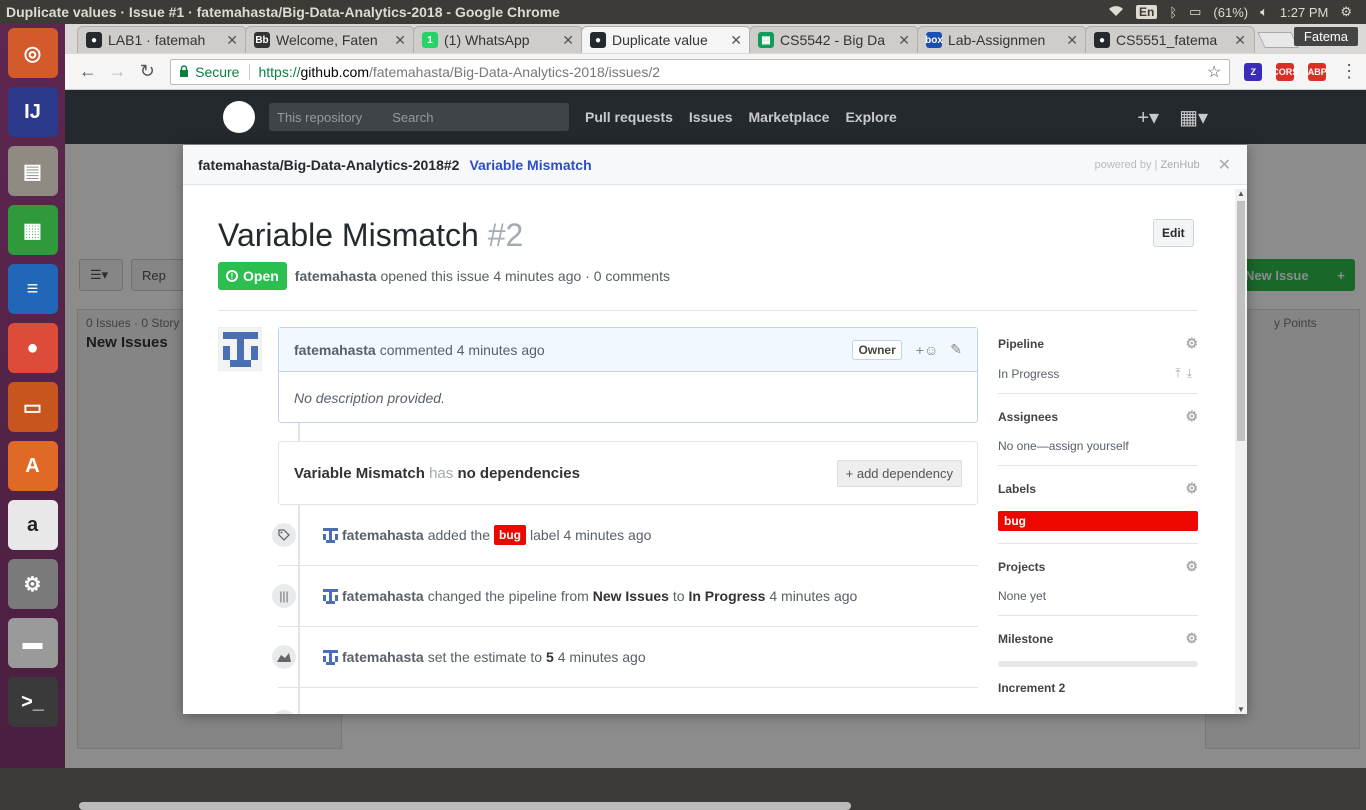 This screenshot has height=810, width=1366. What do you see at coordinates (666, 39) in the screenshot?
I see `browser-tab: ● Duplicate value ✕` at bounding box center [666, 39].